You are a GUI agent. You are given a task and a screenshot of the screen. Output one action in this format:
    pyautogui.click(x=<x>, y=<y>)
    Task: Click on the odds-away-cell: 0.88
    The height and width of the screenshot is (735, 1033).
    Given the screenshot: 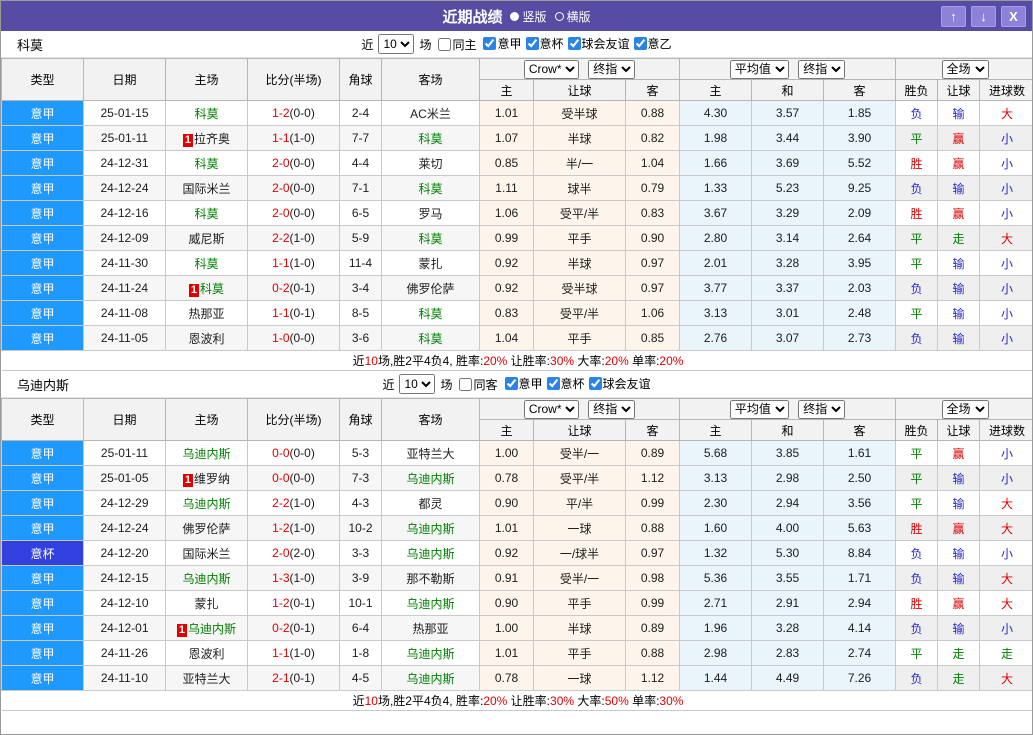 What is the action you would take?
    pyautogui.click(x=652, y=528)
    